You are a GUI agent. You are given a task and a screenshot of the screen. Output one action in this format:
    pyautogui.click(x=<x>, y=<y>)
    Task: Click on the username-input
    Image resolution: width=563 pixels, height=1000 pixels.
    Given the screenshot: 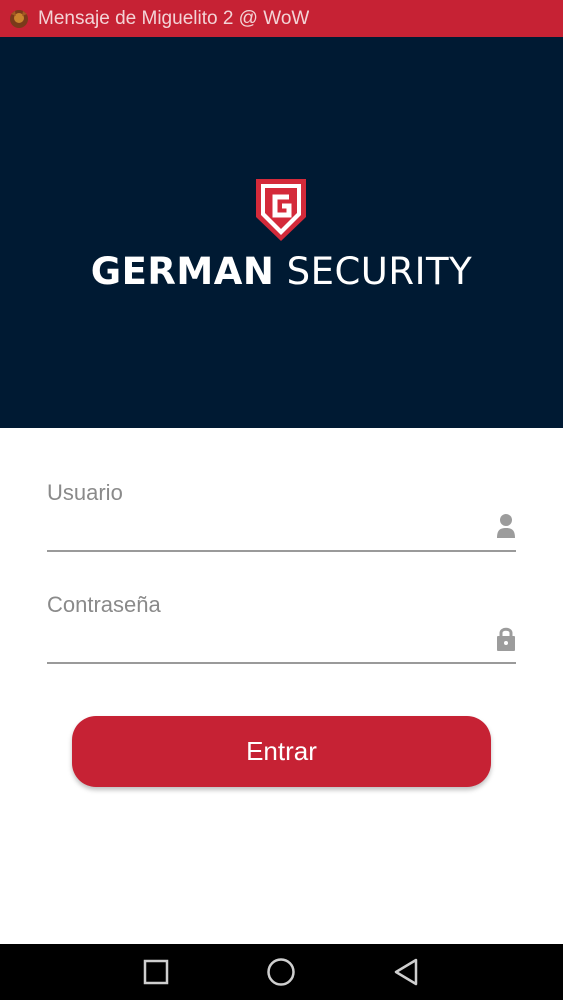 What is the action you would take?
    pyautogui.click(x=265, y=533)
    